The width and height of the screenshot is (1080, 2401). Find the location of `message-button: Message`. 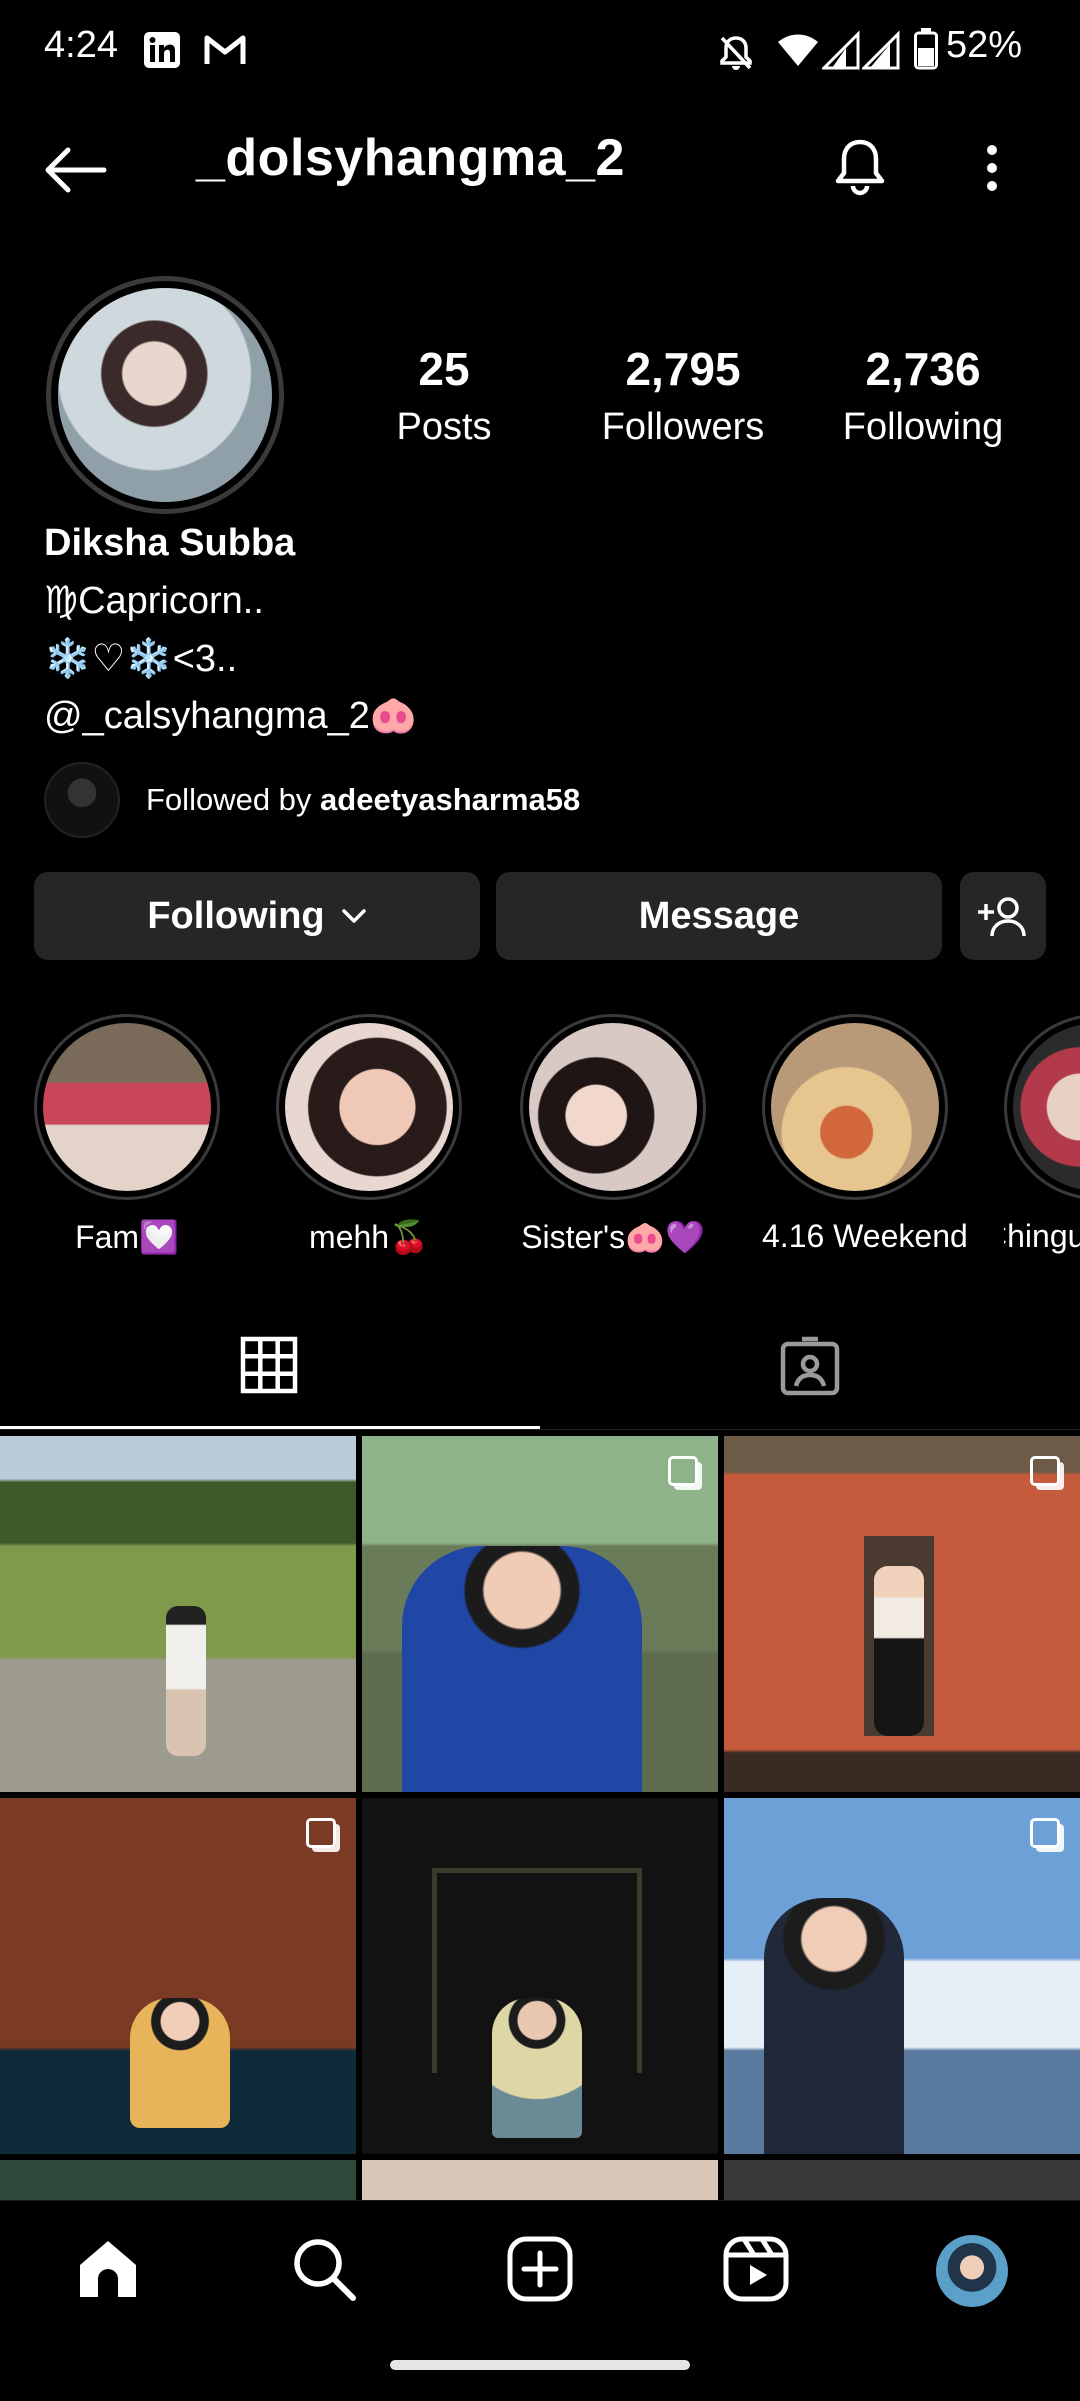

message-button: Message is located at coordinates (719, 916).